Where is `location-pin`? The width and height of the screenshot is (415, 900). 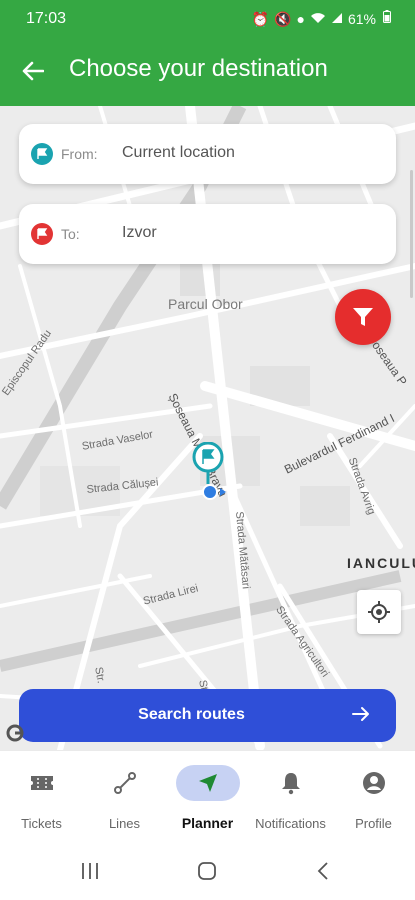 location-pin is located at coordinates (210, 475).